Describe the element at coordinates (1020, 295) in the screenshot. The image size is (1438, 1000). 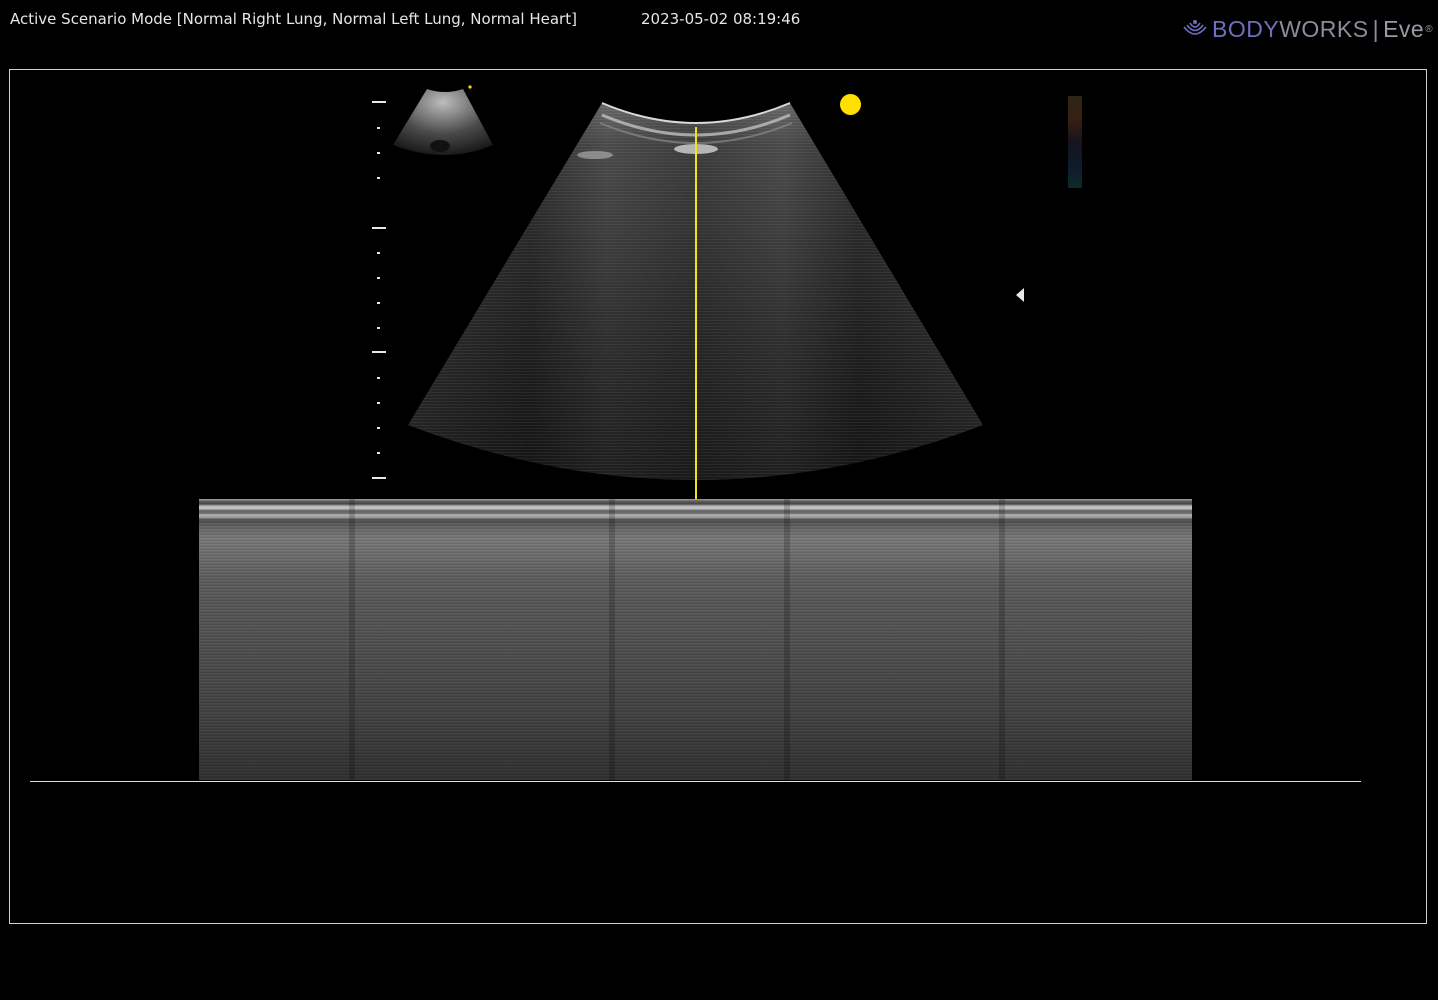
I see `triangle-left-icon` at that location.